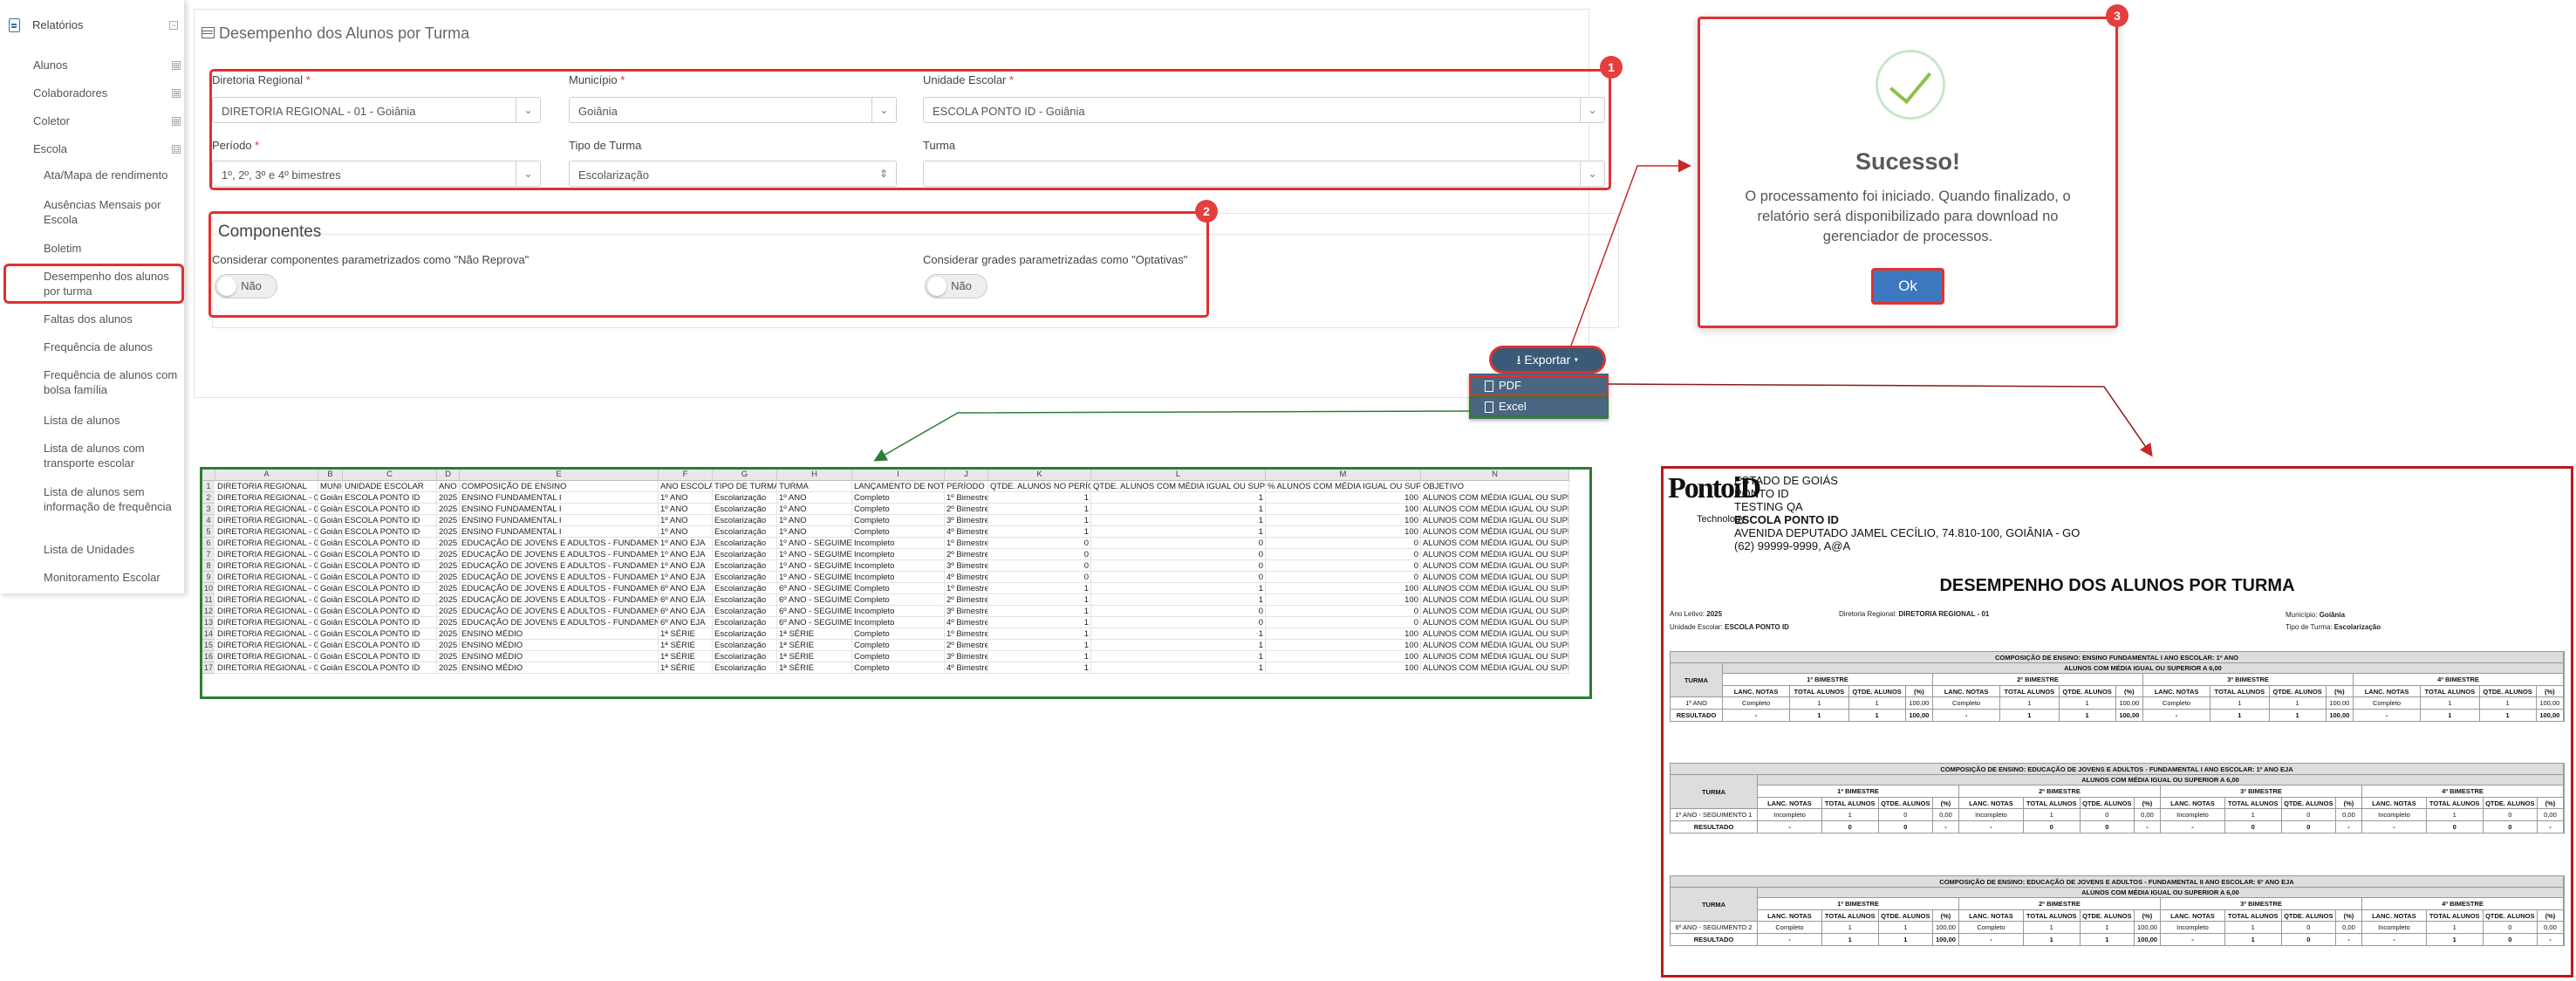 The height and width of the screenshot is (981, 2576). I want to click on column-header: D, so click(448, 475).